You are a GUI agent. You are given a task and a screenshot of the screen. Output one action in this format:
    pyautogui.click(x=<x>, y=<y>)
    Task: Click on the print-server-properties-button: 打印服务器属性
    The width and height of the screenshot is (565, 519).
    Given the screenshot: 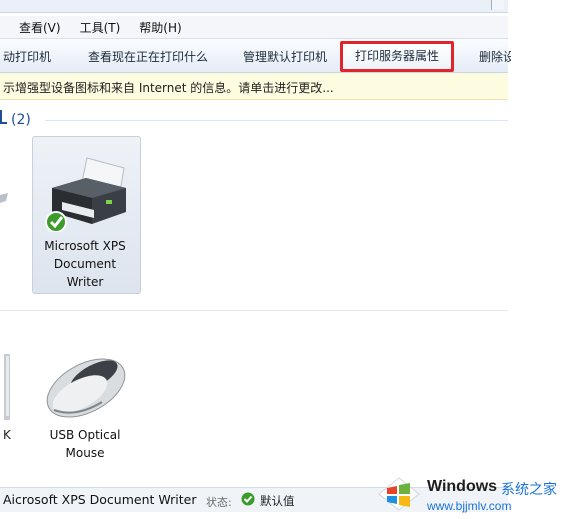 What is the action you would take?
    pyautogui.click(x=397, y=56)
    